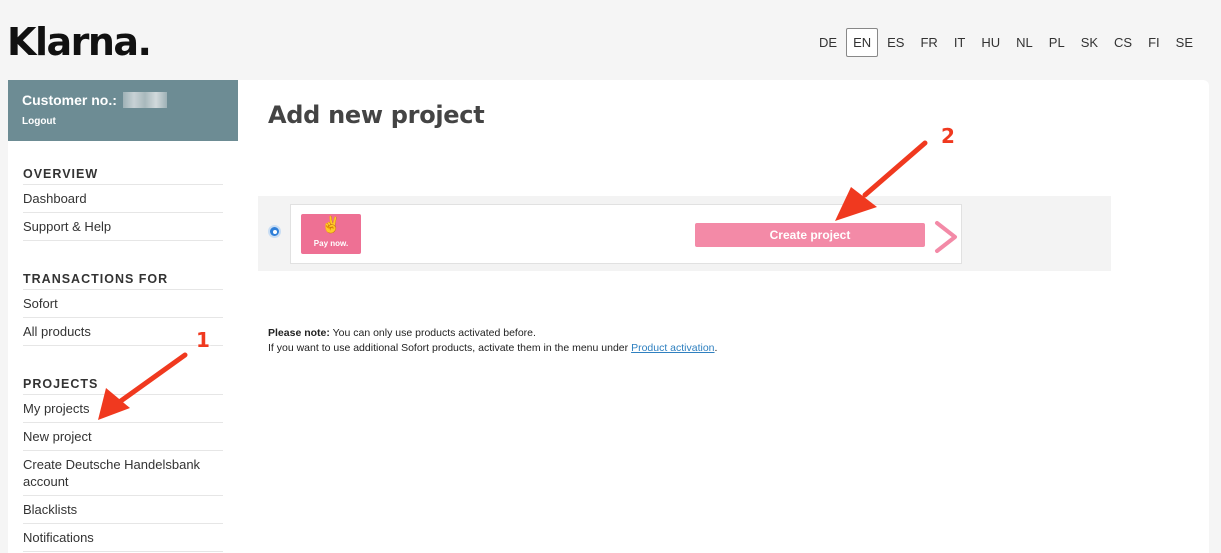 This screenshot has height=553, width=1221. What do you see at coordinates (144, 100) in the screenshot?
I see `customer-number-redacted` at bounding box center [144, 100].